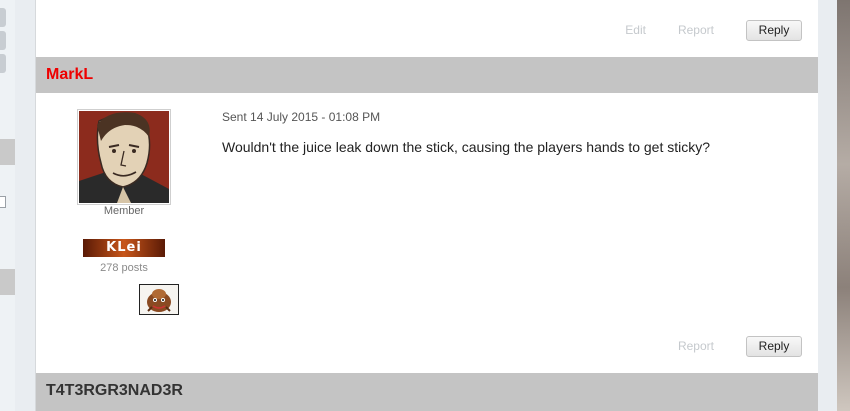 Image resolution: width=850 pixels, height=411 pixels. I want to click on previous-post-actions: Edit Report Reply, so click(713, 30).